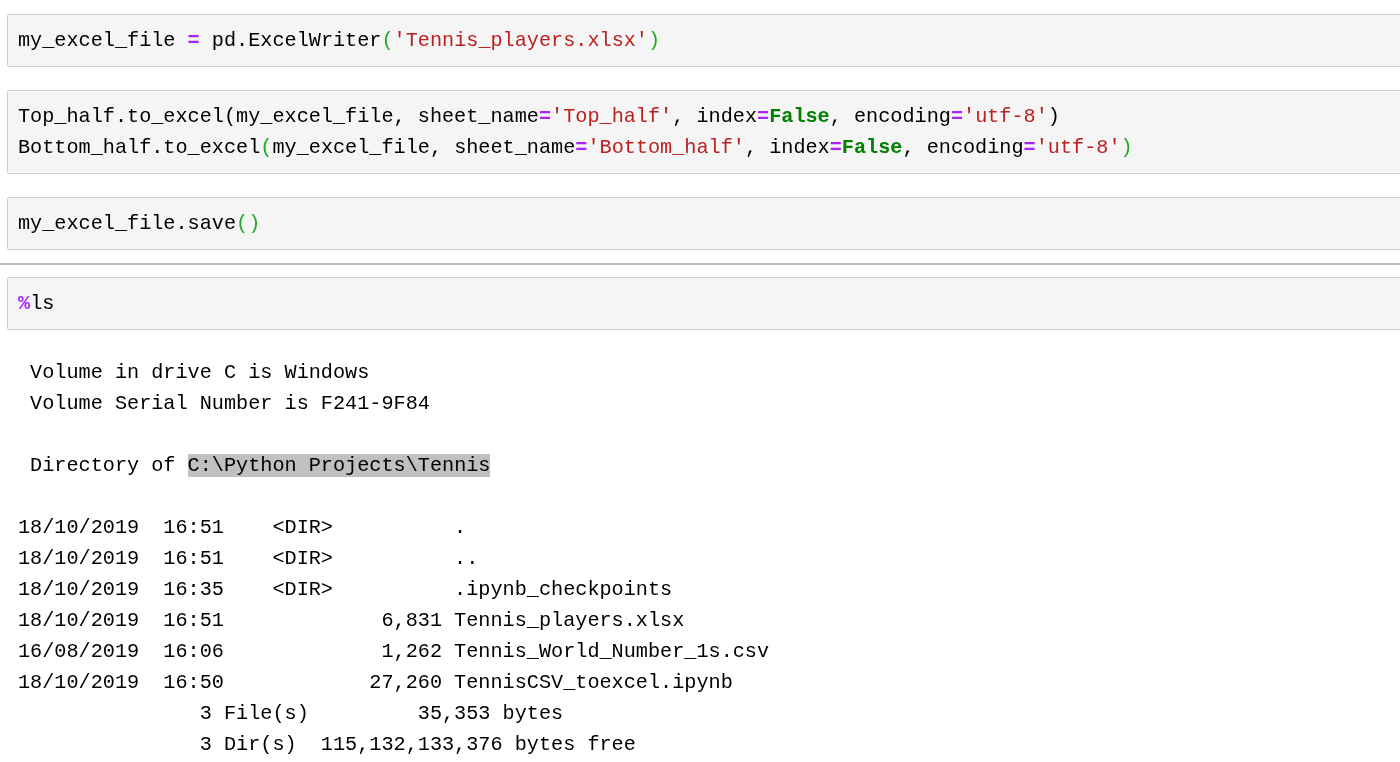 This screenshot has height=762, width=1400. What do you see at coordinates (703, 132) in the screenshot?
I see `code-cell: Top_half.to_excel(my_excel_file, sheet_name='Top_half', index=False, encoding='utf-8') Bottom_half.to_excel(my_excel_file, sheet_name='Bottom_half', index=False, encoding='utf-8')` at bounding box center [703, 132].